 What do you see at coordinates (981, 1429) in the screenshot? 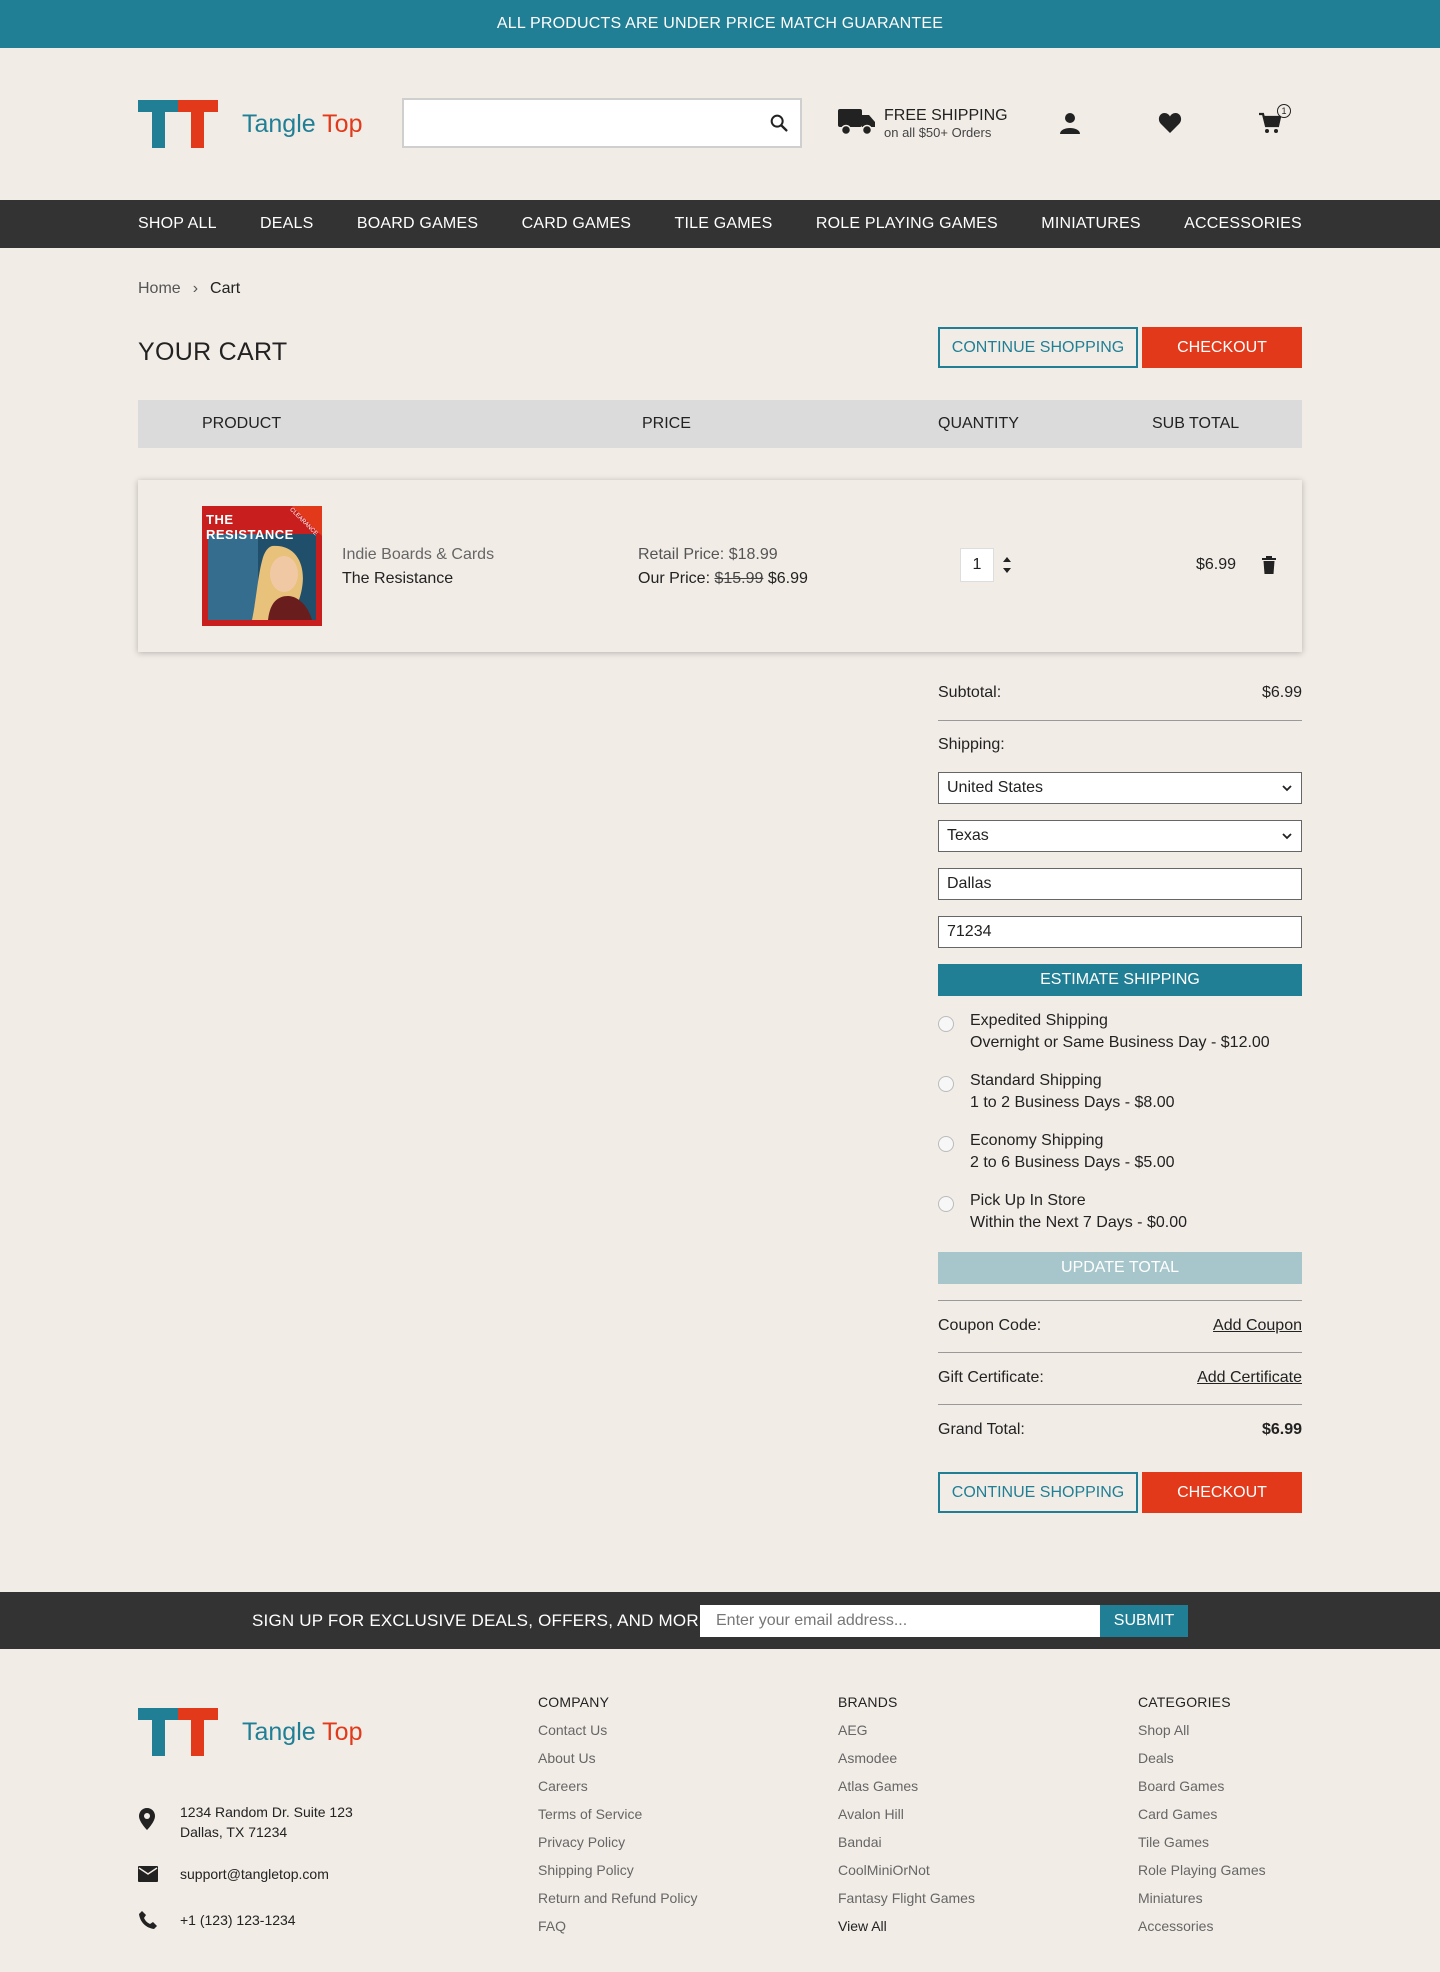
I see `grand-total-label: Grand Total:` at bounding box center [981, 1429].